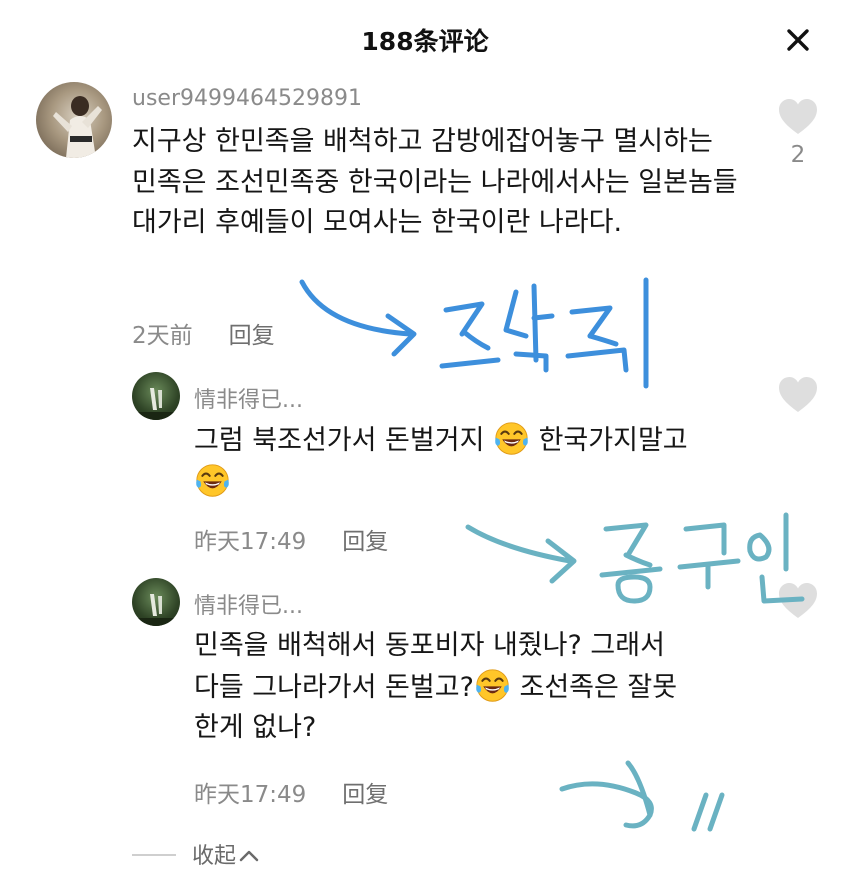 This screenshot has height=889, width=850. I want to click on comments-header: 188条评论, so click(425, 40).